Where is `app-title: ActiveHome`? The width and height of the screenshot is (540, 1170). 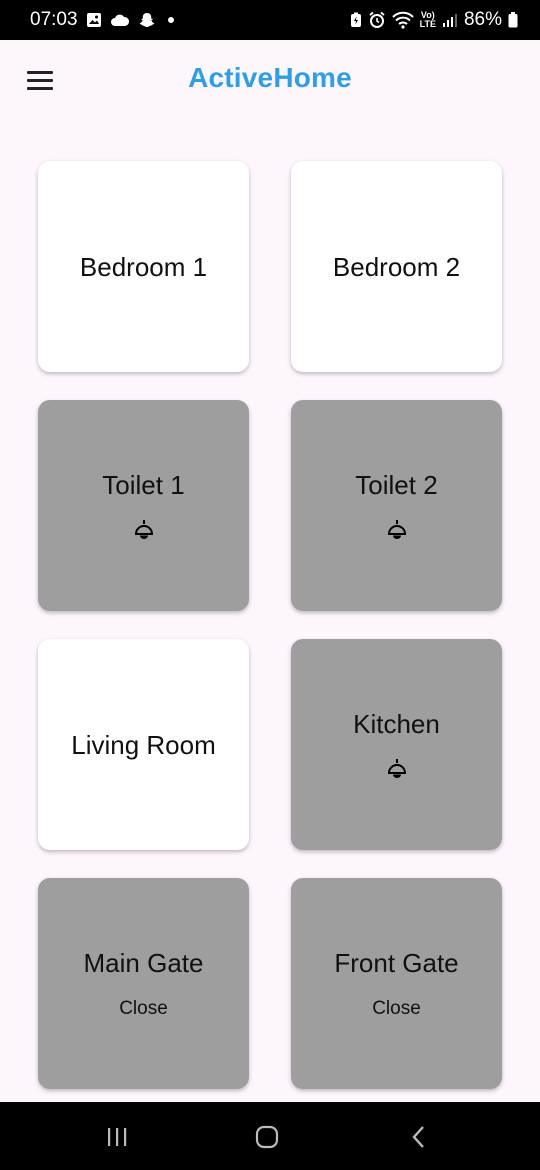 app-title: ActiveHome is located at coordinates (270, 77).